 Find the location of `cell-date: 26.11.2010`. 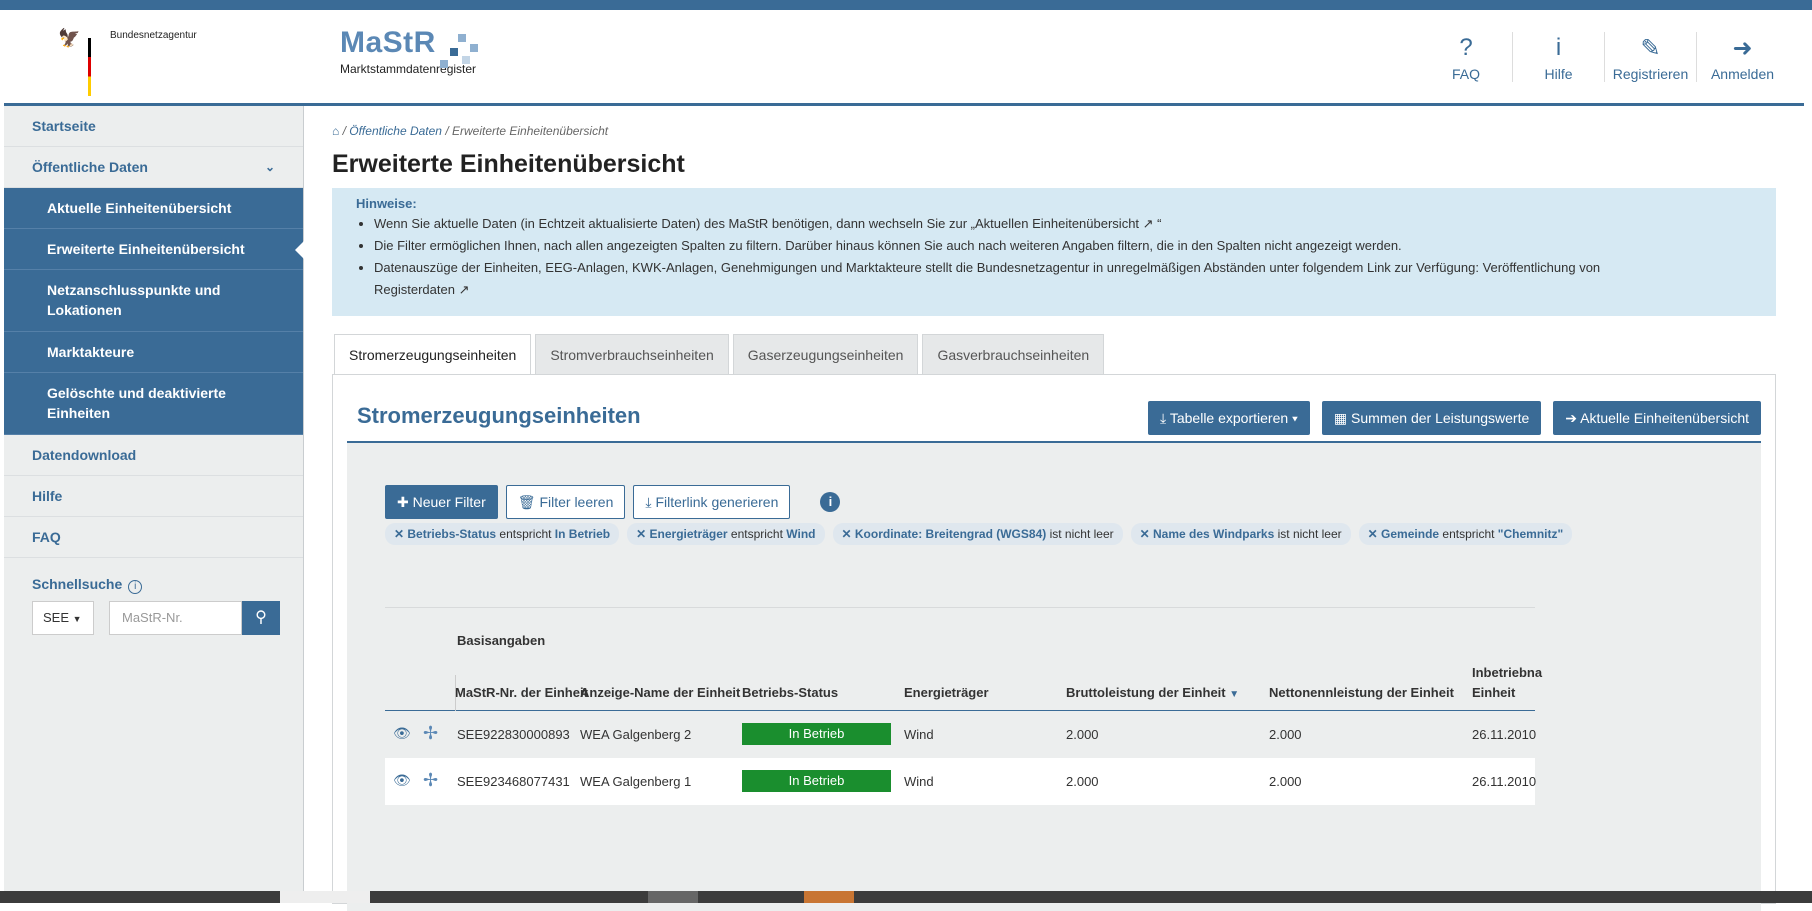

cell-date: 26.11.2010 is located at coordinates (1504, 781).